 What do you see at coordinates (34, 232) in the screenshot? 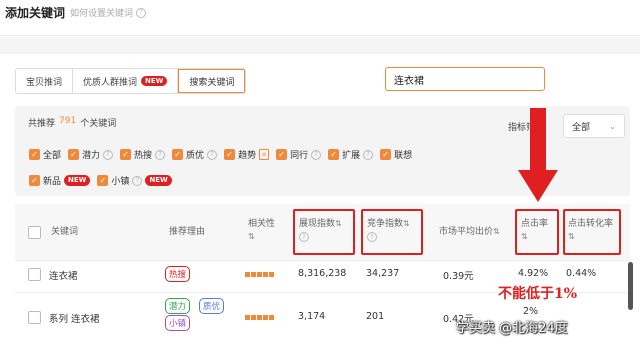
I see `select-all-checkbox` at bounding box center [34, 232].